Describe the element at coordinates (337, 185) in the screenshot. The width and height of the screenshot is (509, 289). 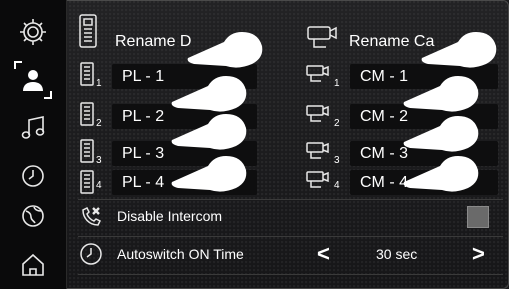
I see `camera-index: 4` at that location.